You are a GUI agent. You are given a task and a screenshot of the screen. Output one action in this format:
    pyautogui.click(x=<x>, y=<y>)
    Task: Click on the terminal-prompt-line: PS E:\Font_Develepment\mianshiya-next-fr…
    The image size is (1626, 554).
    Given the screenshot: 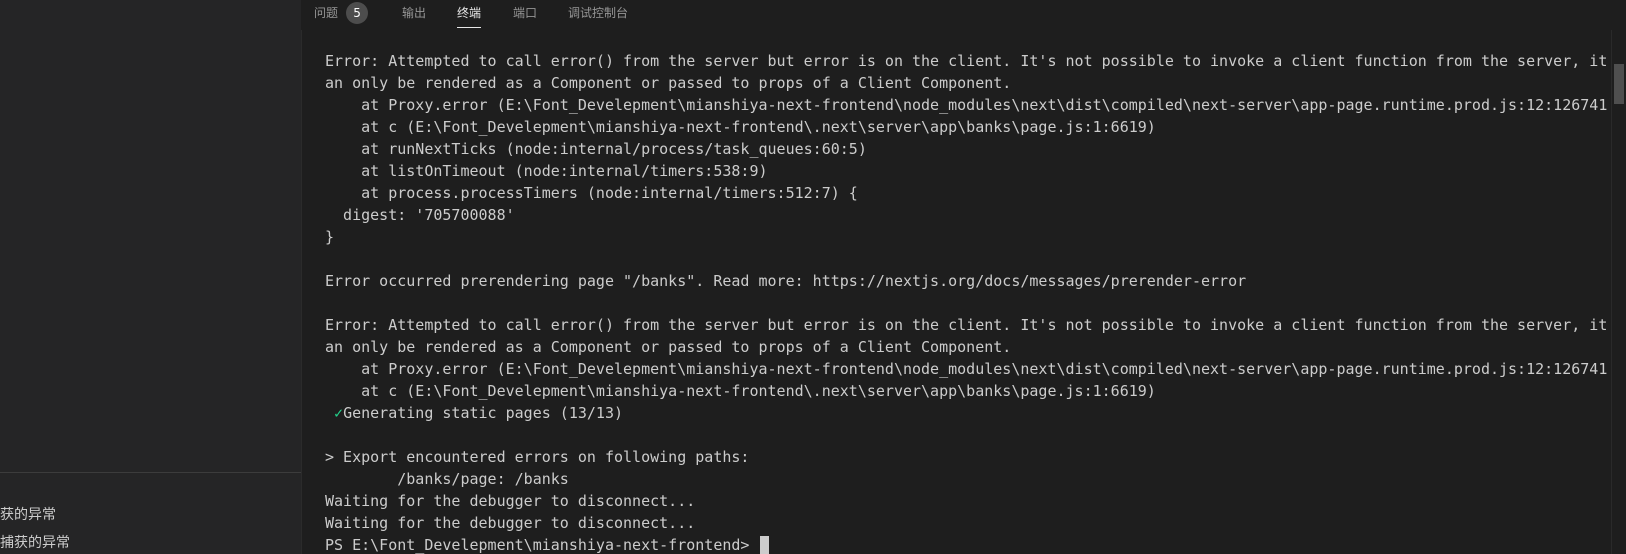 What is the action you would take?
    pyautogui.click(x=967, y=544)
    